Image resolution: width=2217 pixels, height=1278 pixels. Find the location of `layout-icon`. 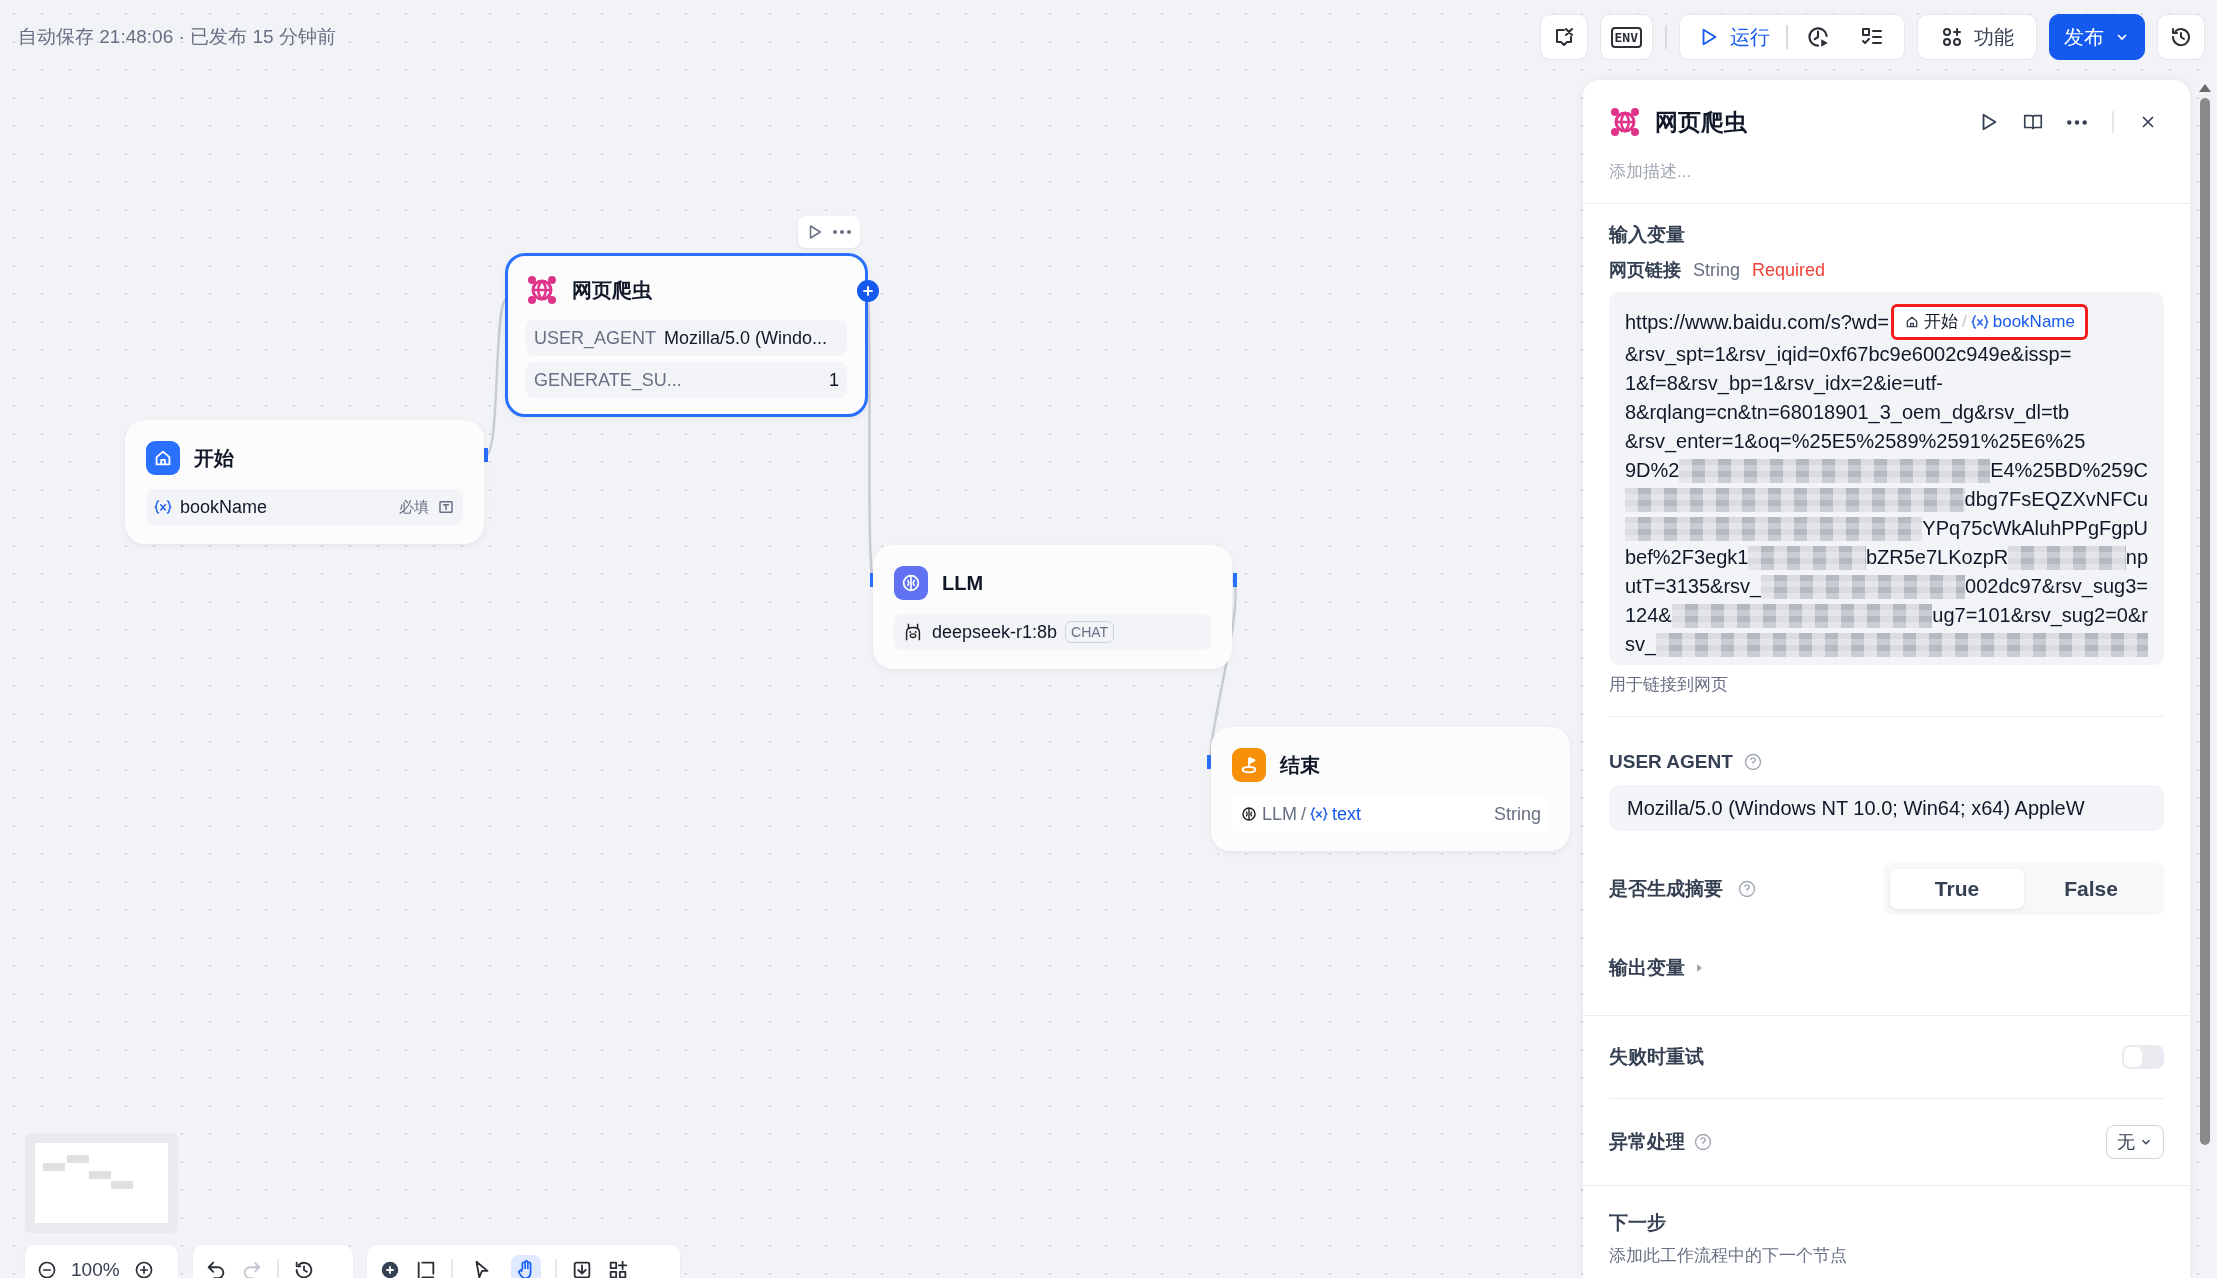

layout-icon is located at coordinates (618, 1268).